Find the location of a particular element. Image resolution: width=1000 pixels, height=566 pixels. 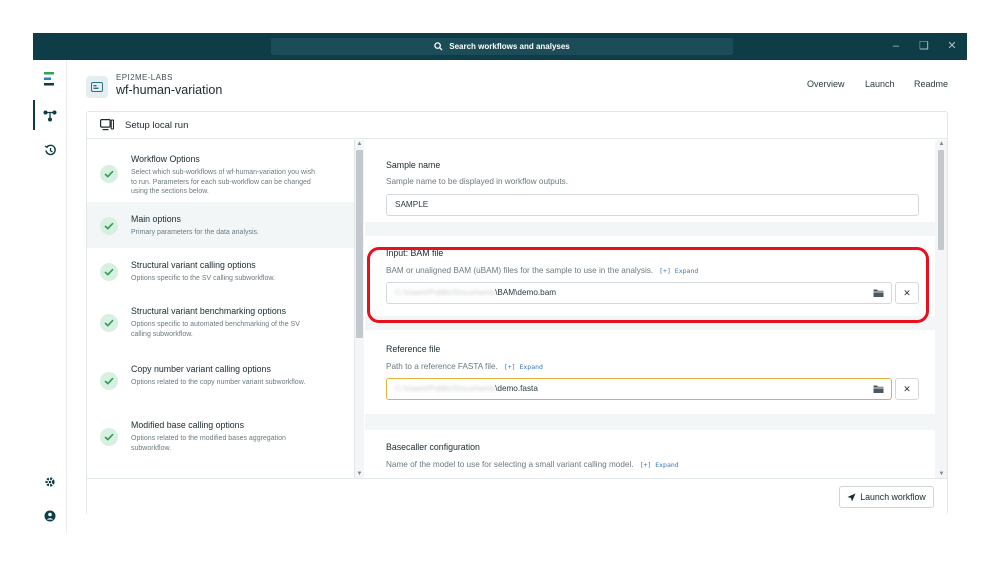

steps-scrollbar: ▲ ▼ is located at coordinates (359, 309).